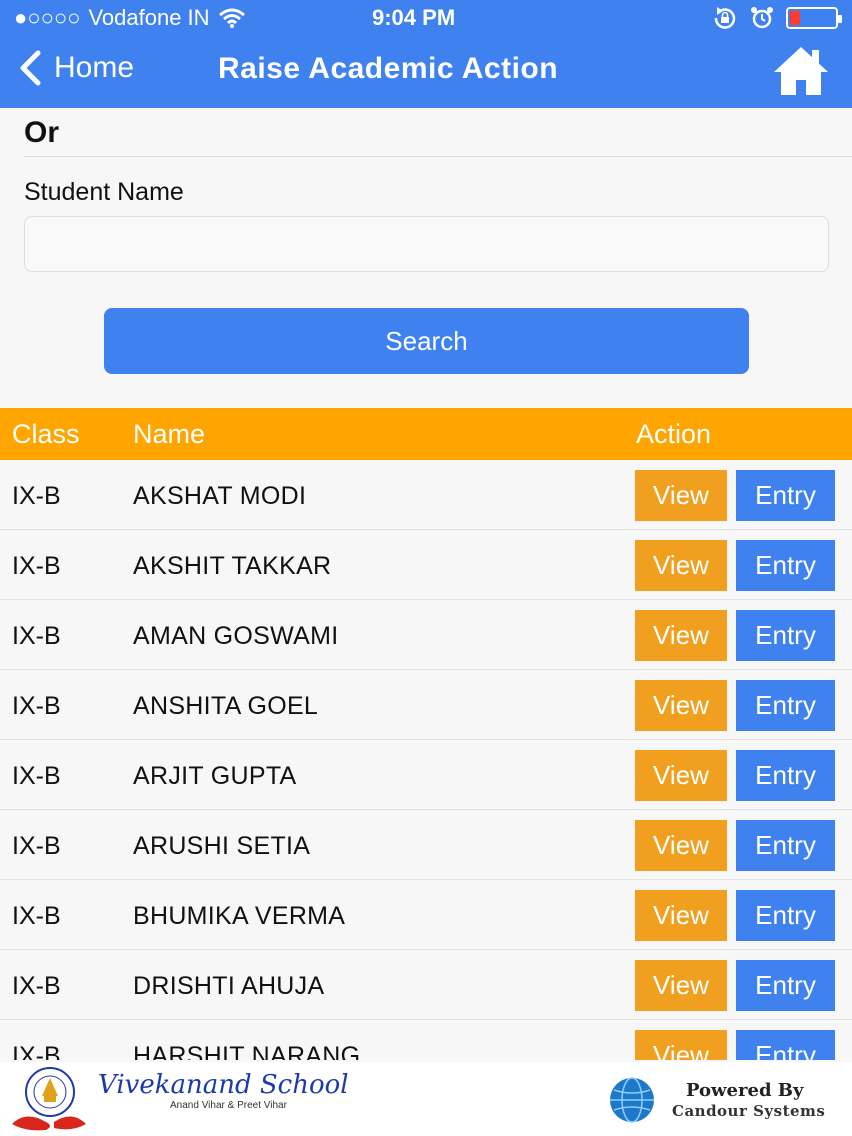 The height and width of the screenshot is (1136, 852). What do you see at coordinates (232, 566) in the screenshot?
I see `row-name: AKSHIT TAKKAR` at bounding box center [232, 566].